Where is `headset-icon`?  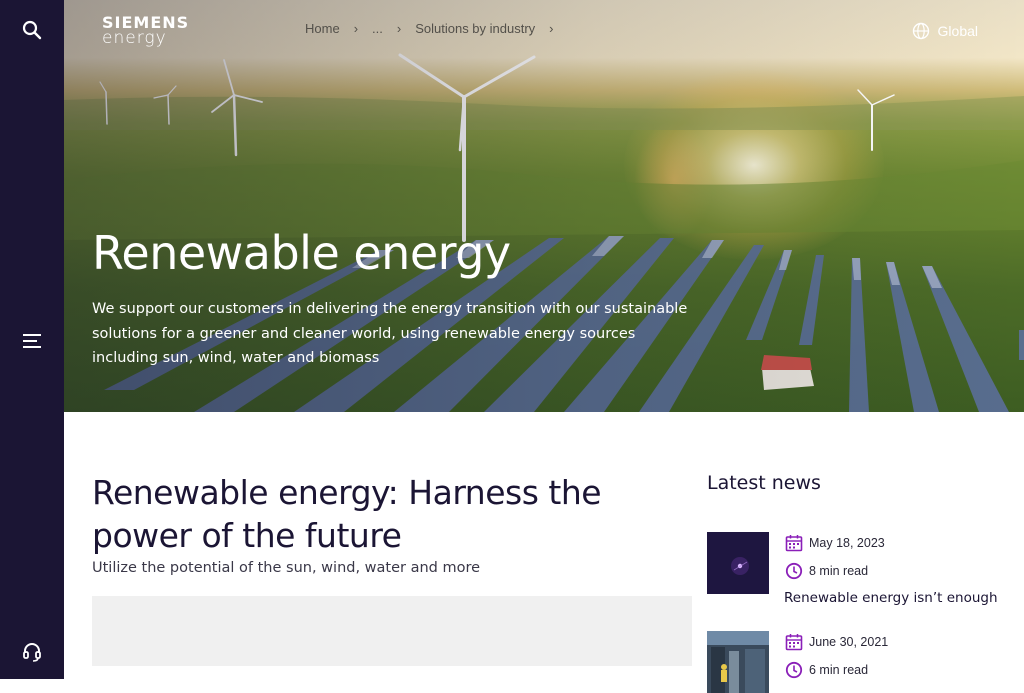 headset-icon is located at coordinates (32, 652).